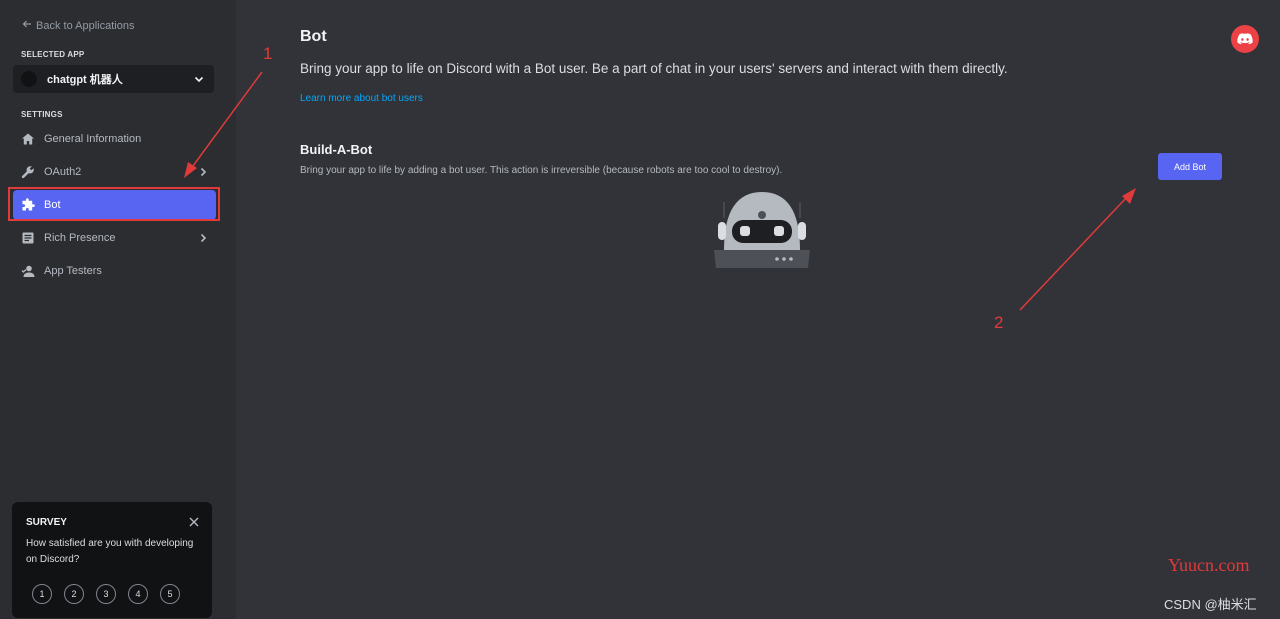 The width and height of the screenshot is (1280, 619). Describe the element at coordinates (762, 230) in the screenshot. I see `robot-illustration` at that location.